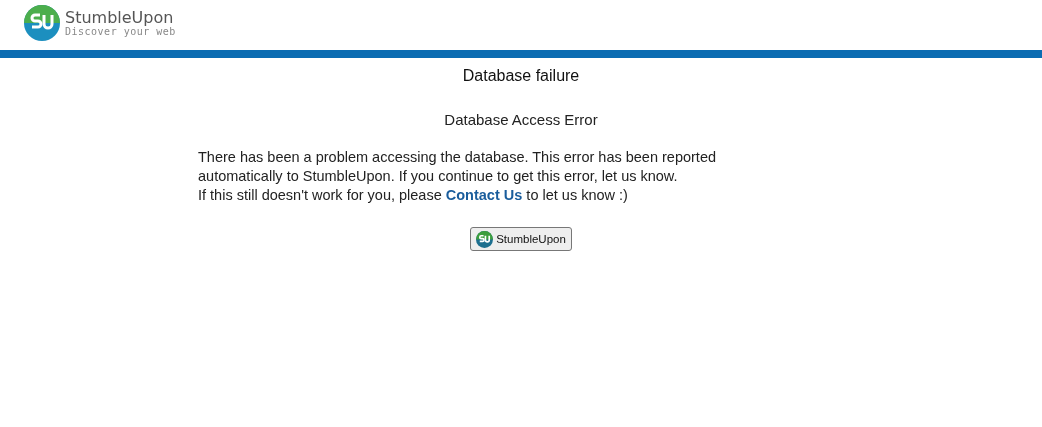  What do you see at coordinates (120, 31) in the screenshot?
I see `brand-tagline: Discover your web` at bounding box center [120, 31].